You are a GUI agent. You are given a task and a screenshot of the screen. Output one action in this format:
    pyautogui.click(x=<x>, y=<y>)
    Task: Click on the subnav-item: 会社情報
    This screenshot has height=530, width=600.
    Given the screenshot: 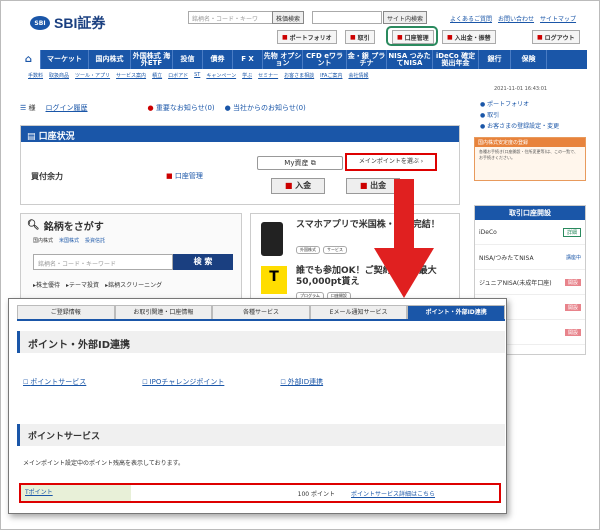 What is the action you would take?
    pyautogui.click(x=358, y=75)
    